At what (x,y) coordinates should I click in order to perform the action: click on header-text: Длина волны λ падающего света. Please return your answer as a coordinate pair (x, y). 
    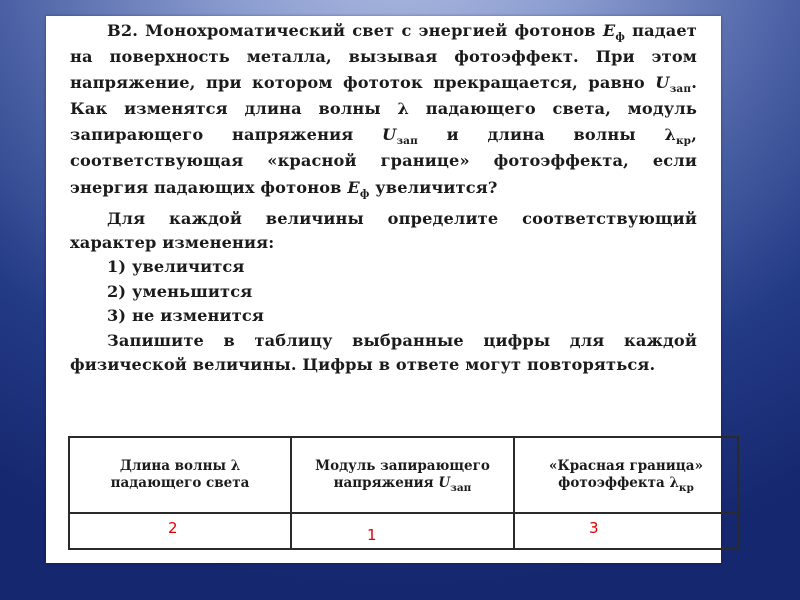
    Looking at the image, I should click on (180, 474).